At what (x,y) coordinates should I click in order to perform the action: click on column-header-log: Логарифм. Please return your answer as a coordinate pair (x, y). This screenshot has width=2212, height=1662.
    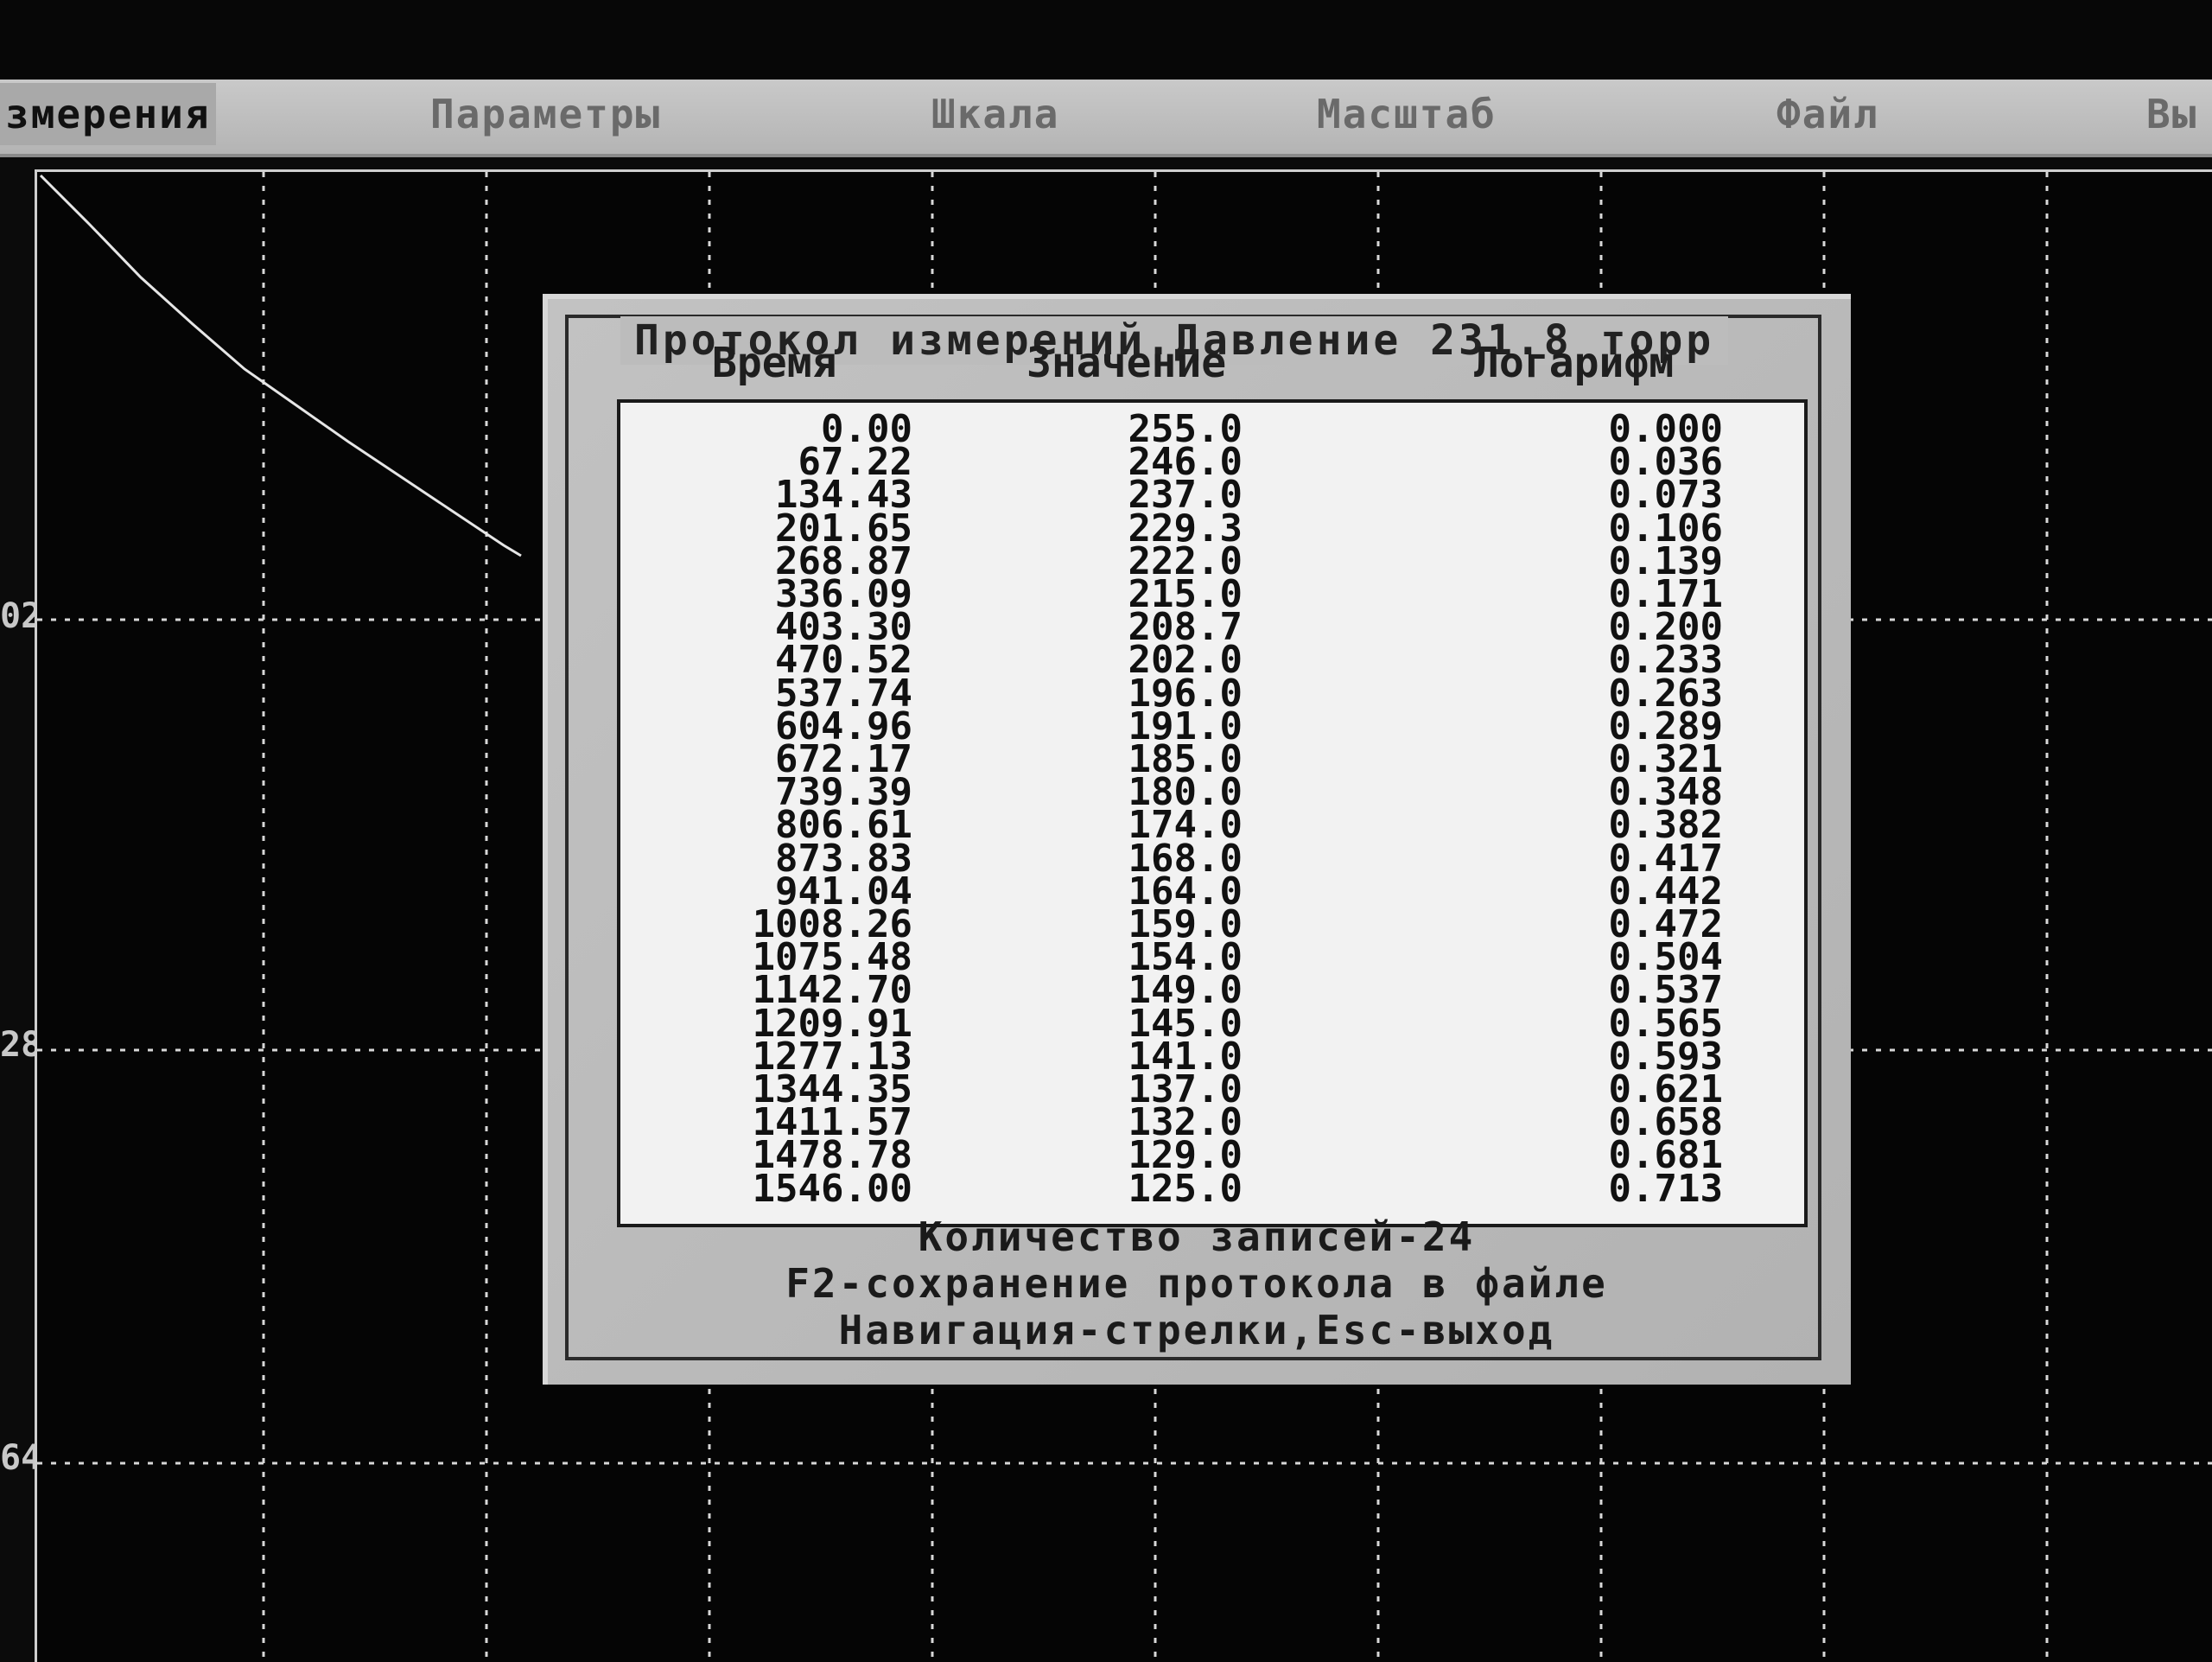
    Looking at the image, I should click on (1574, 363).